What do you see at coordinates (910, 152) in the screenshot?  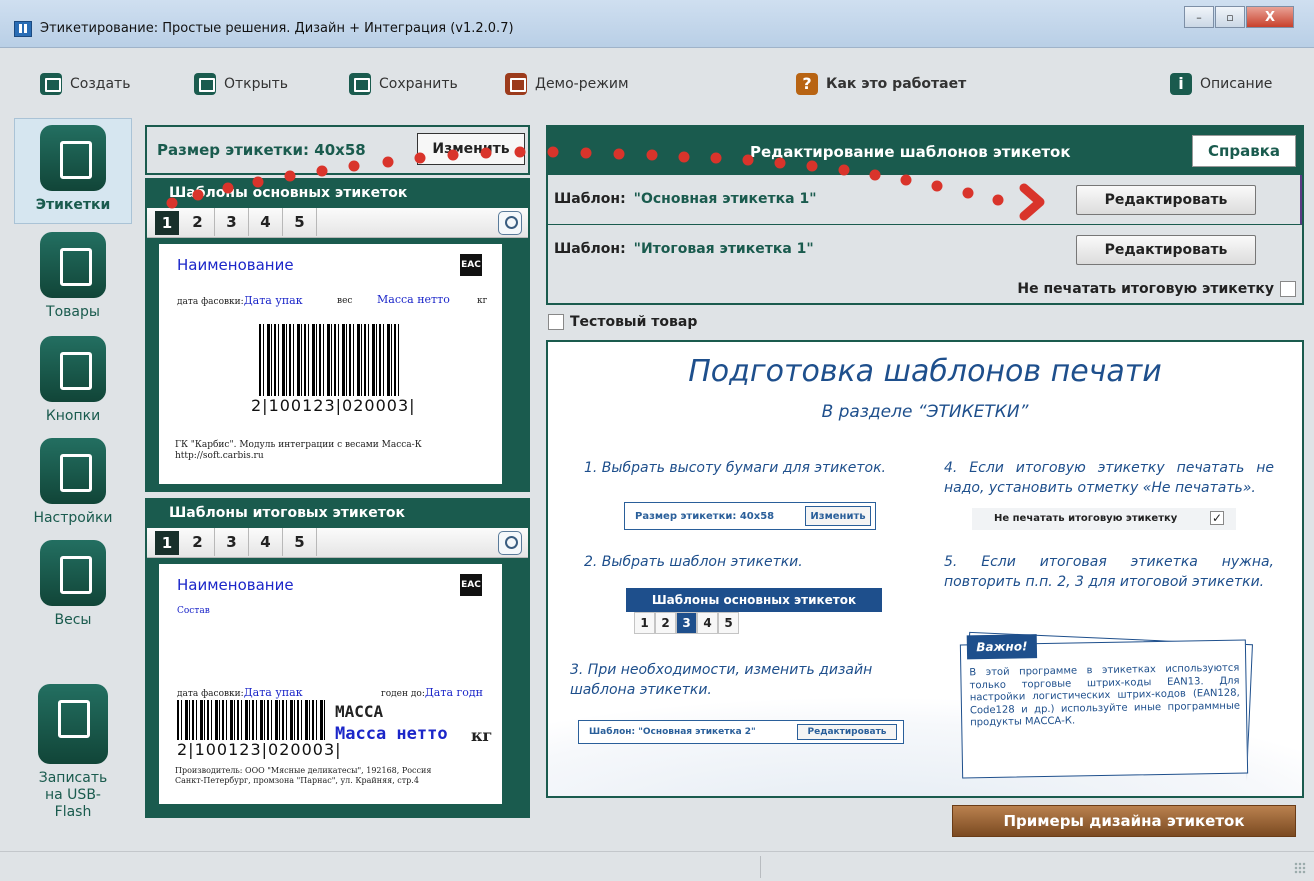 I see `editor-title: Редактирование шаблонов этикеток` at bounding box center [910, 152].